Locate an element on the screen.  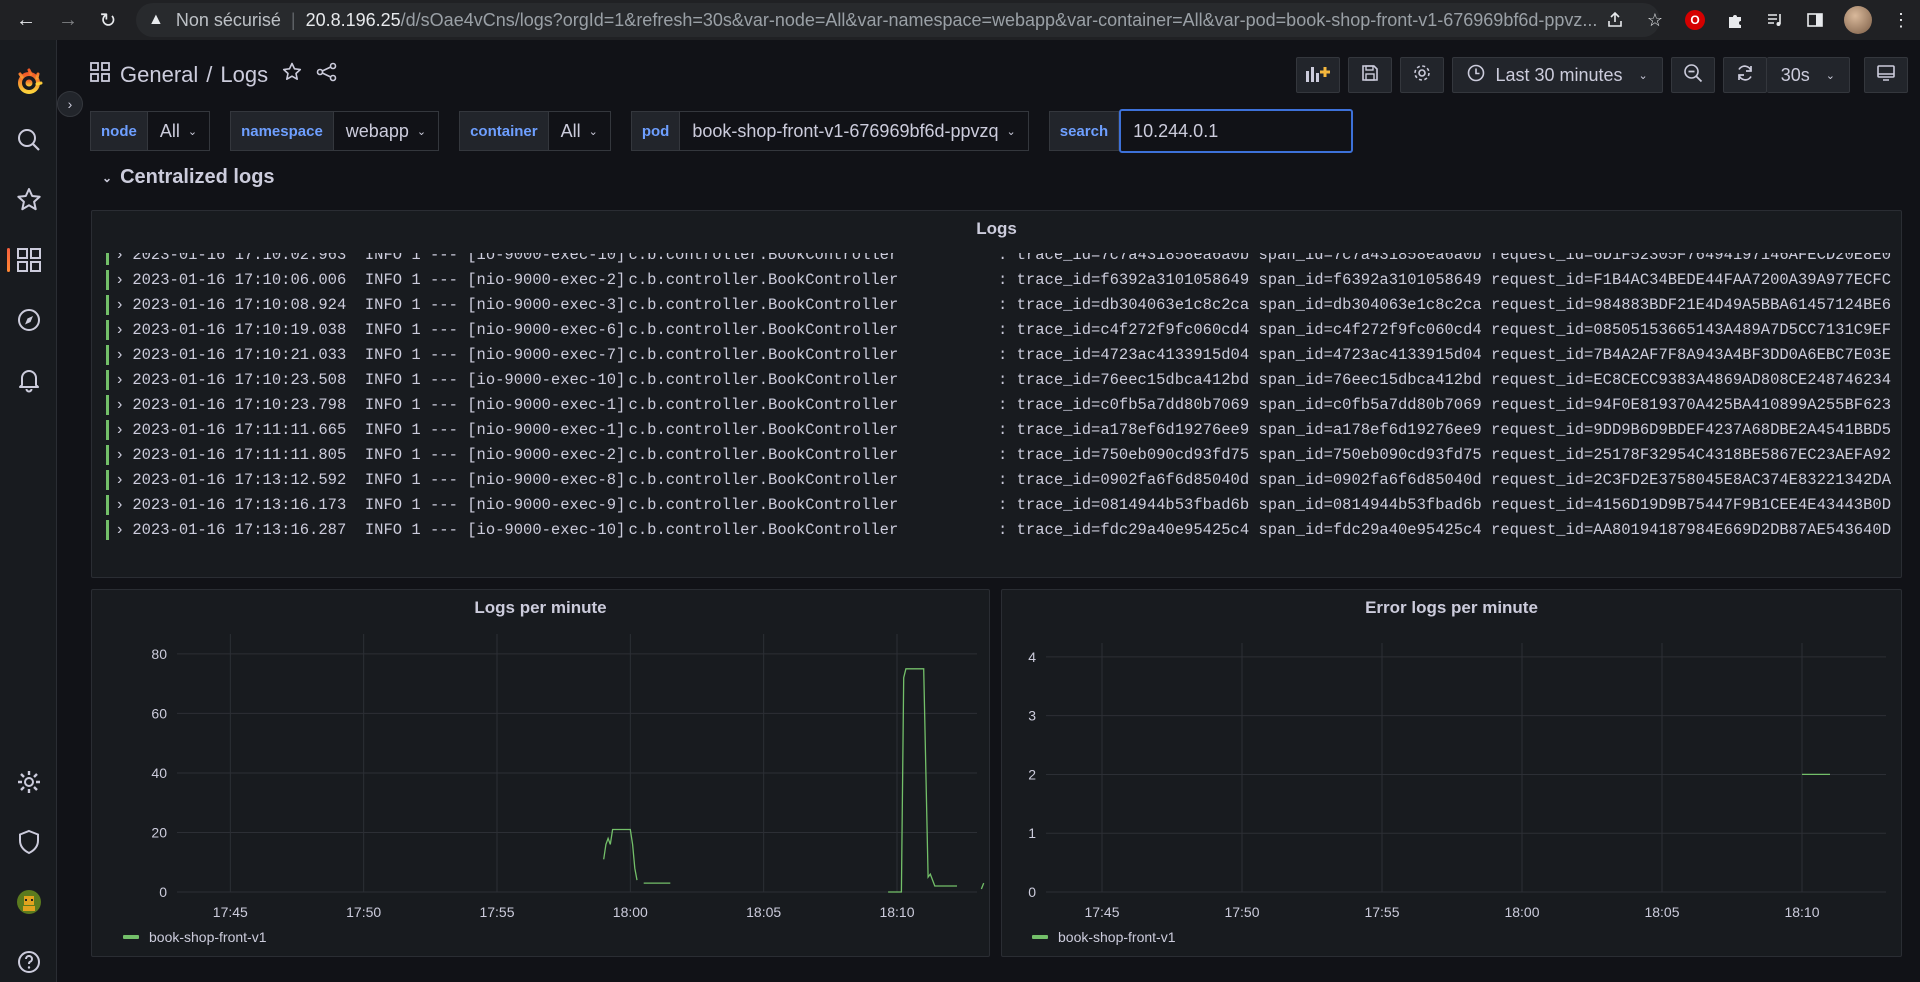
log-span-id: span_id=0814944b53fbad6b is located at coordinates (1370, 504).